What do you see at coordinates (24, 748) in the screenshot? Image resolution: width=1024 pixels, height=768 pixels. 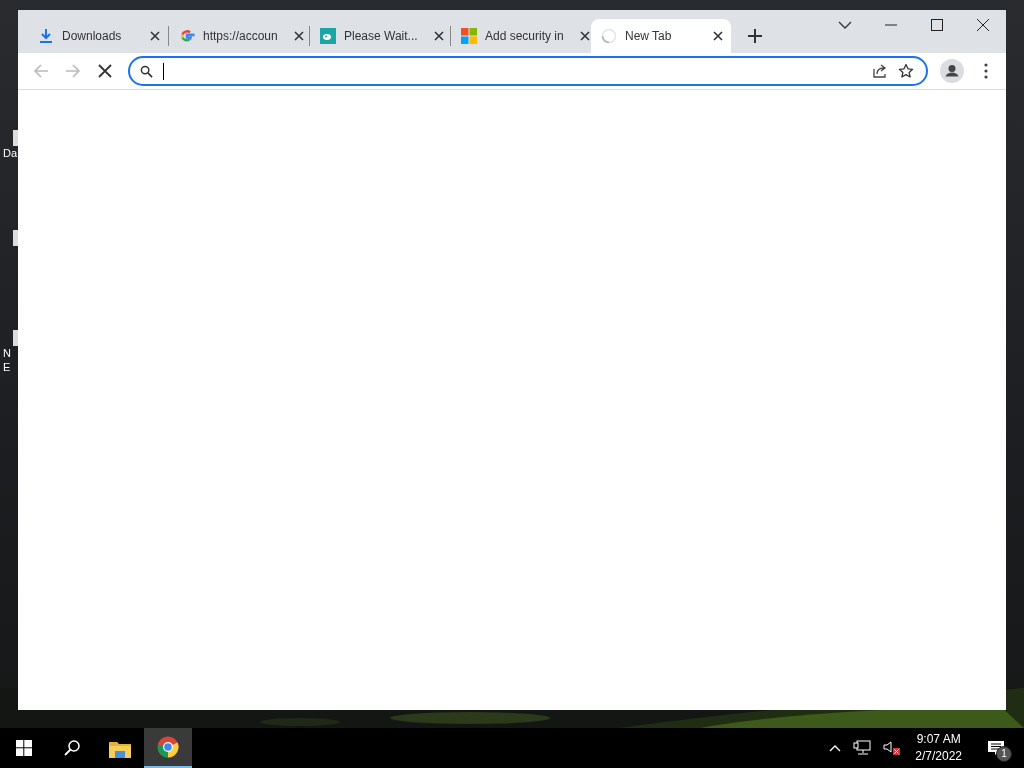 I see `windows-logo-icon` at bounding box center [24, 748].